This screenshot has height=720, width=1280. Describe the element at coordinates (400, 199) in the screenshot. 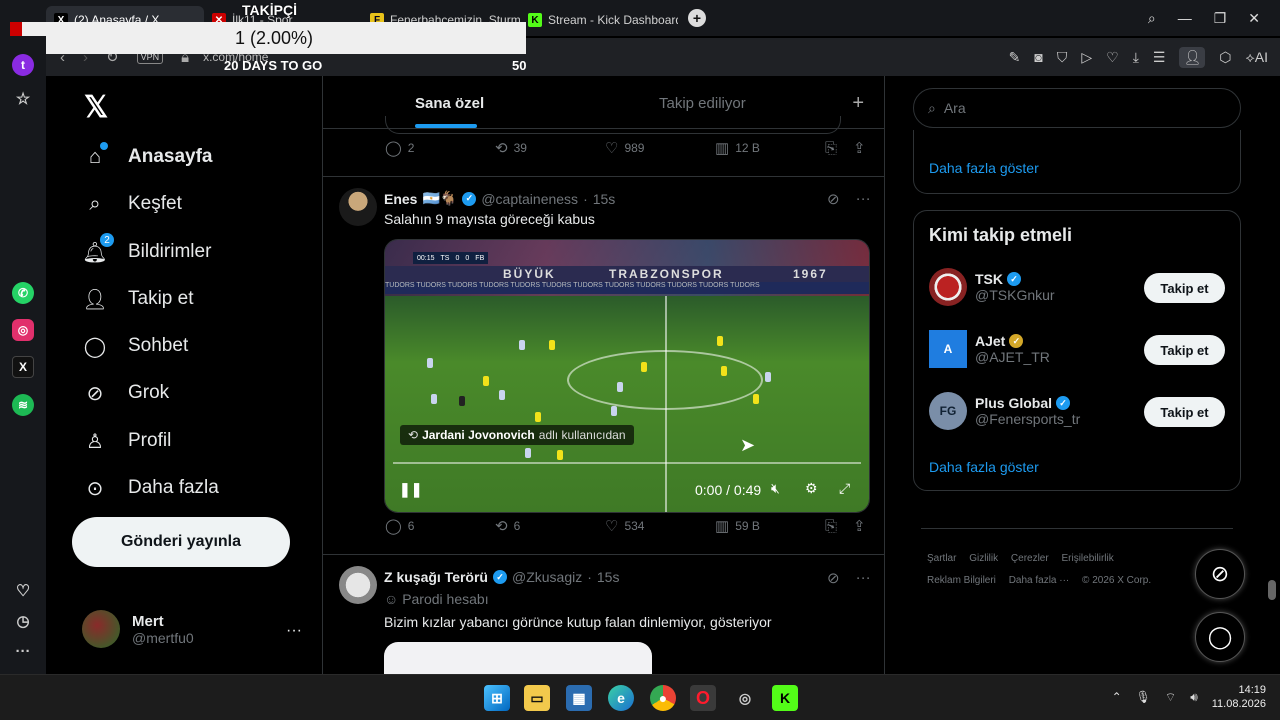

I see `tweet-author-name: Enes` at that location.